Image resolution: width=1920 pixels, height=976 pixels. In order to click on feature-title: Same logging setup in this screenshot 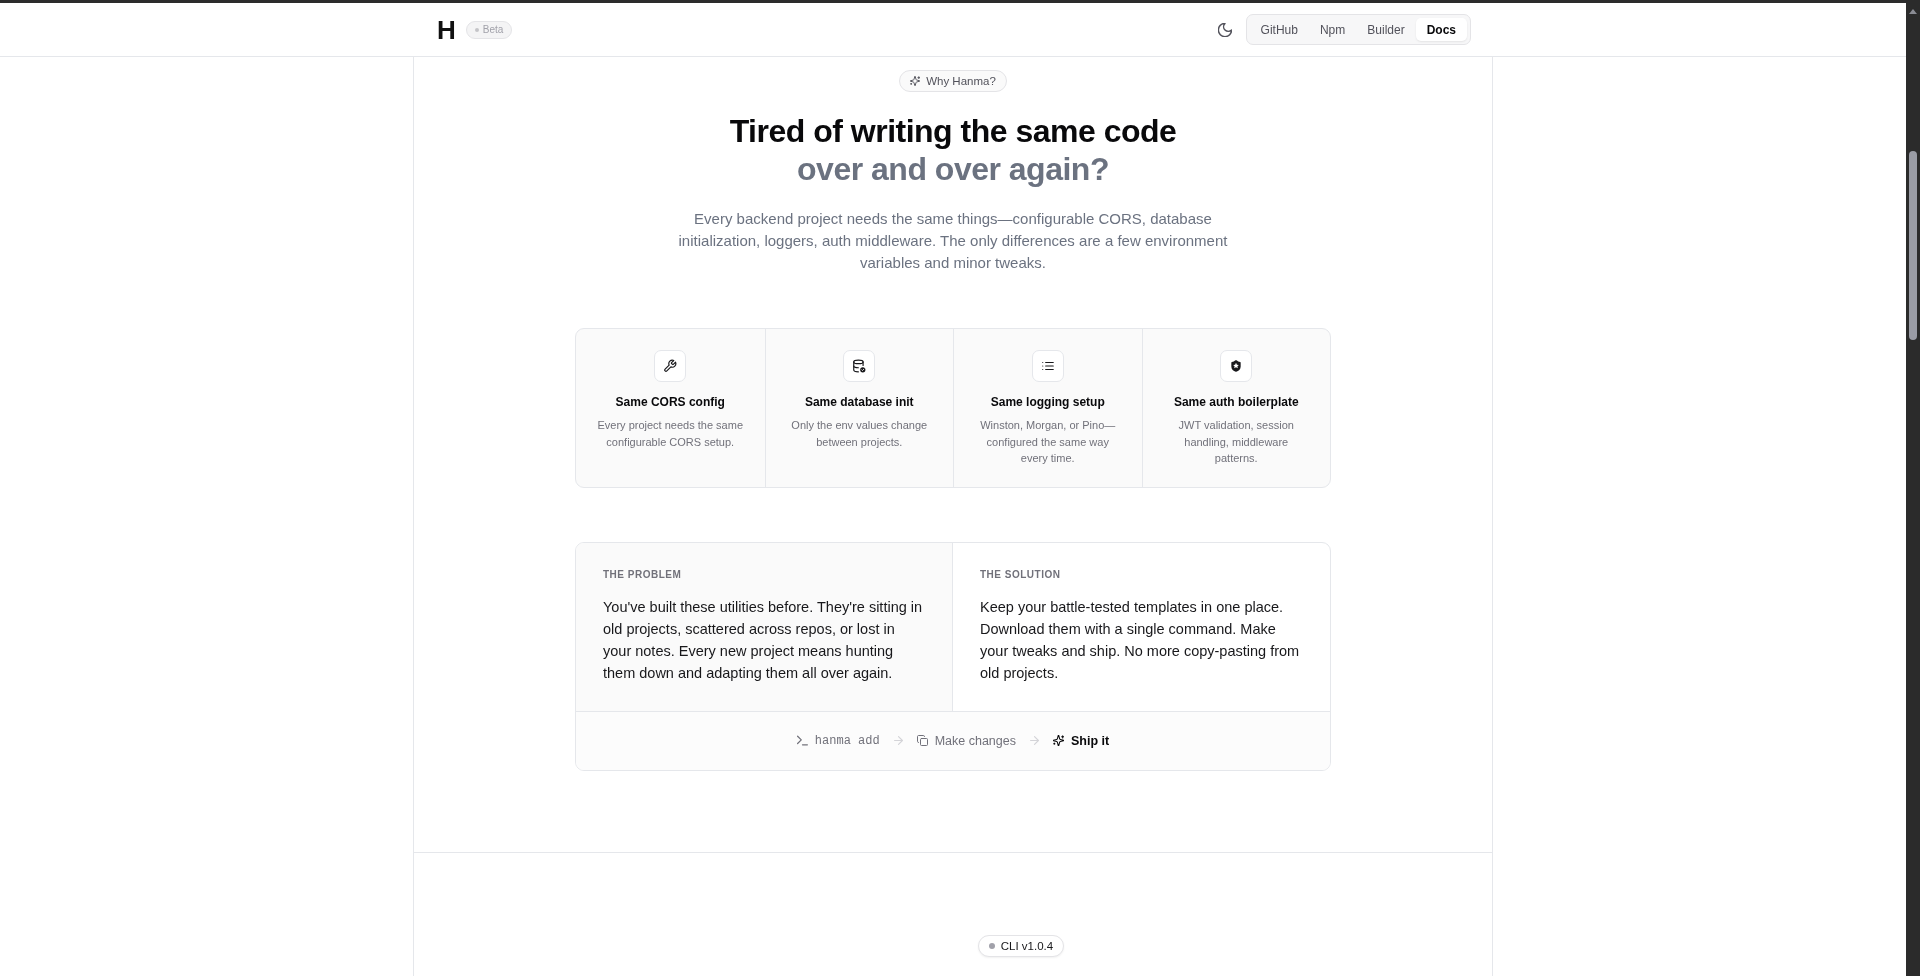, I will do `click(1047, 402)`.